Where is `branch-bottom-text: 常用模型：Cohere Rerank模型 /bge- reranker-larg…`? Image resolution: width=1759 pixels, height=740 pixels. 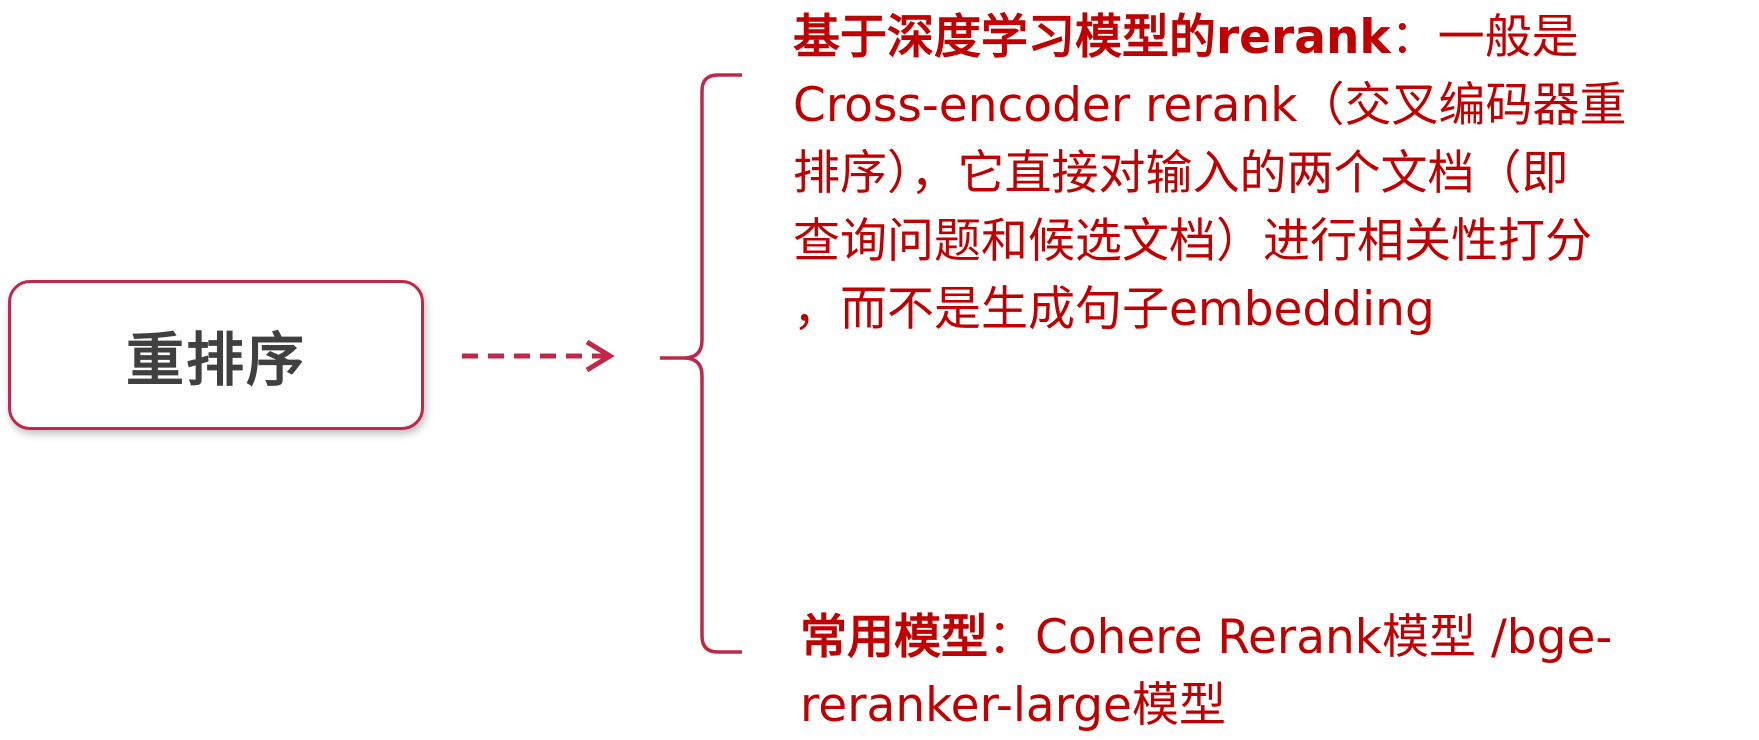
branch-bottom-text: 常用模型：Cohere Rerank模型 /bge- reranker-larg… is located at coordinates (1279, 672).